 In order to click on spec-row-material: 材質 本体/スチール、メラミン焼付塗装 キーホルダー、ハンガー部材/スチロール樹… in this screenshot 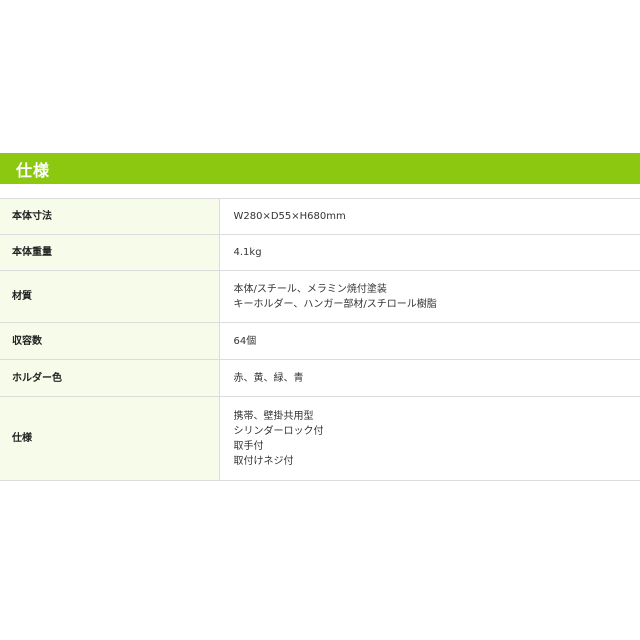, I will do `click(320, 296)`.